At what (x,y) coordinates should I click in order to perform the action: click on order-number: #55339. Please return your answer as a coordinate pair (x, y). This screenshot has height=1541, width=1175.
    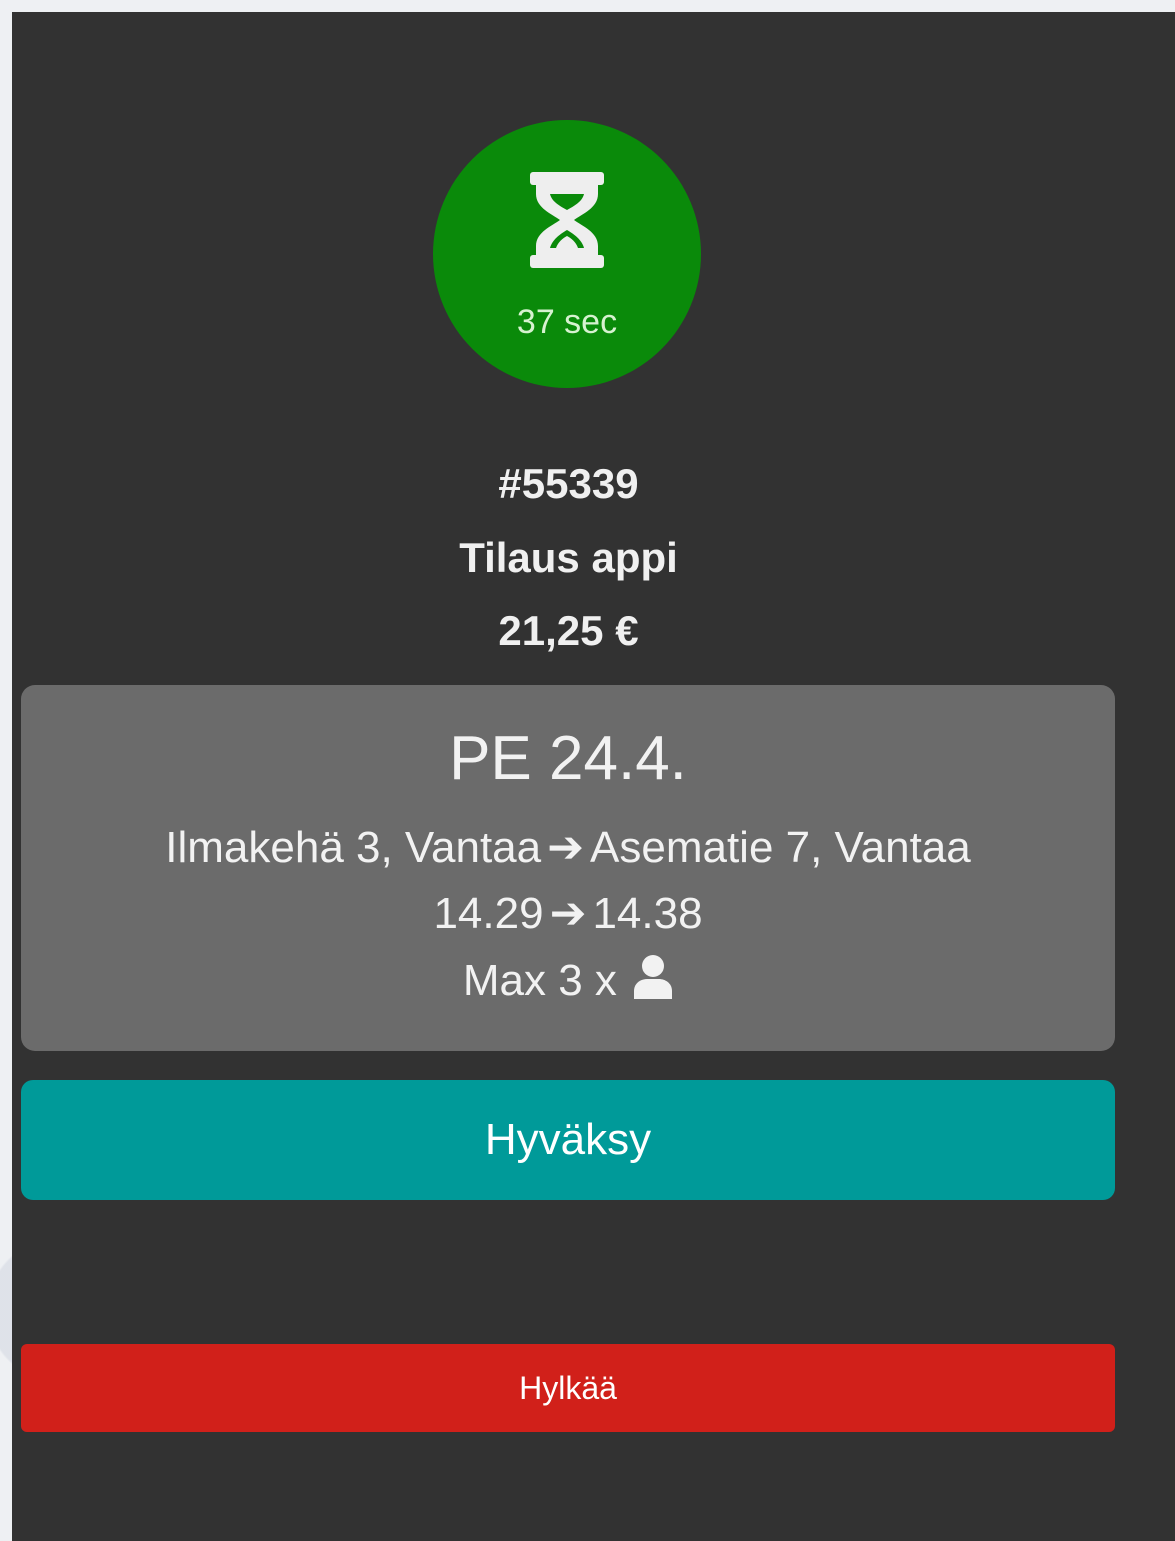
    Looking at the image, I should click on (568, 483).